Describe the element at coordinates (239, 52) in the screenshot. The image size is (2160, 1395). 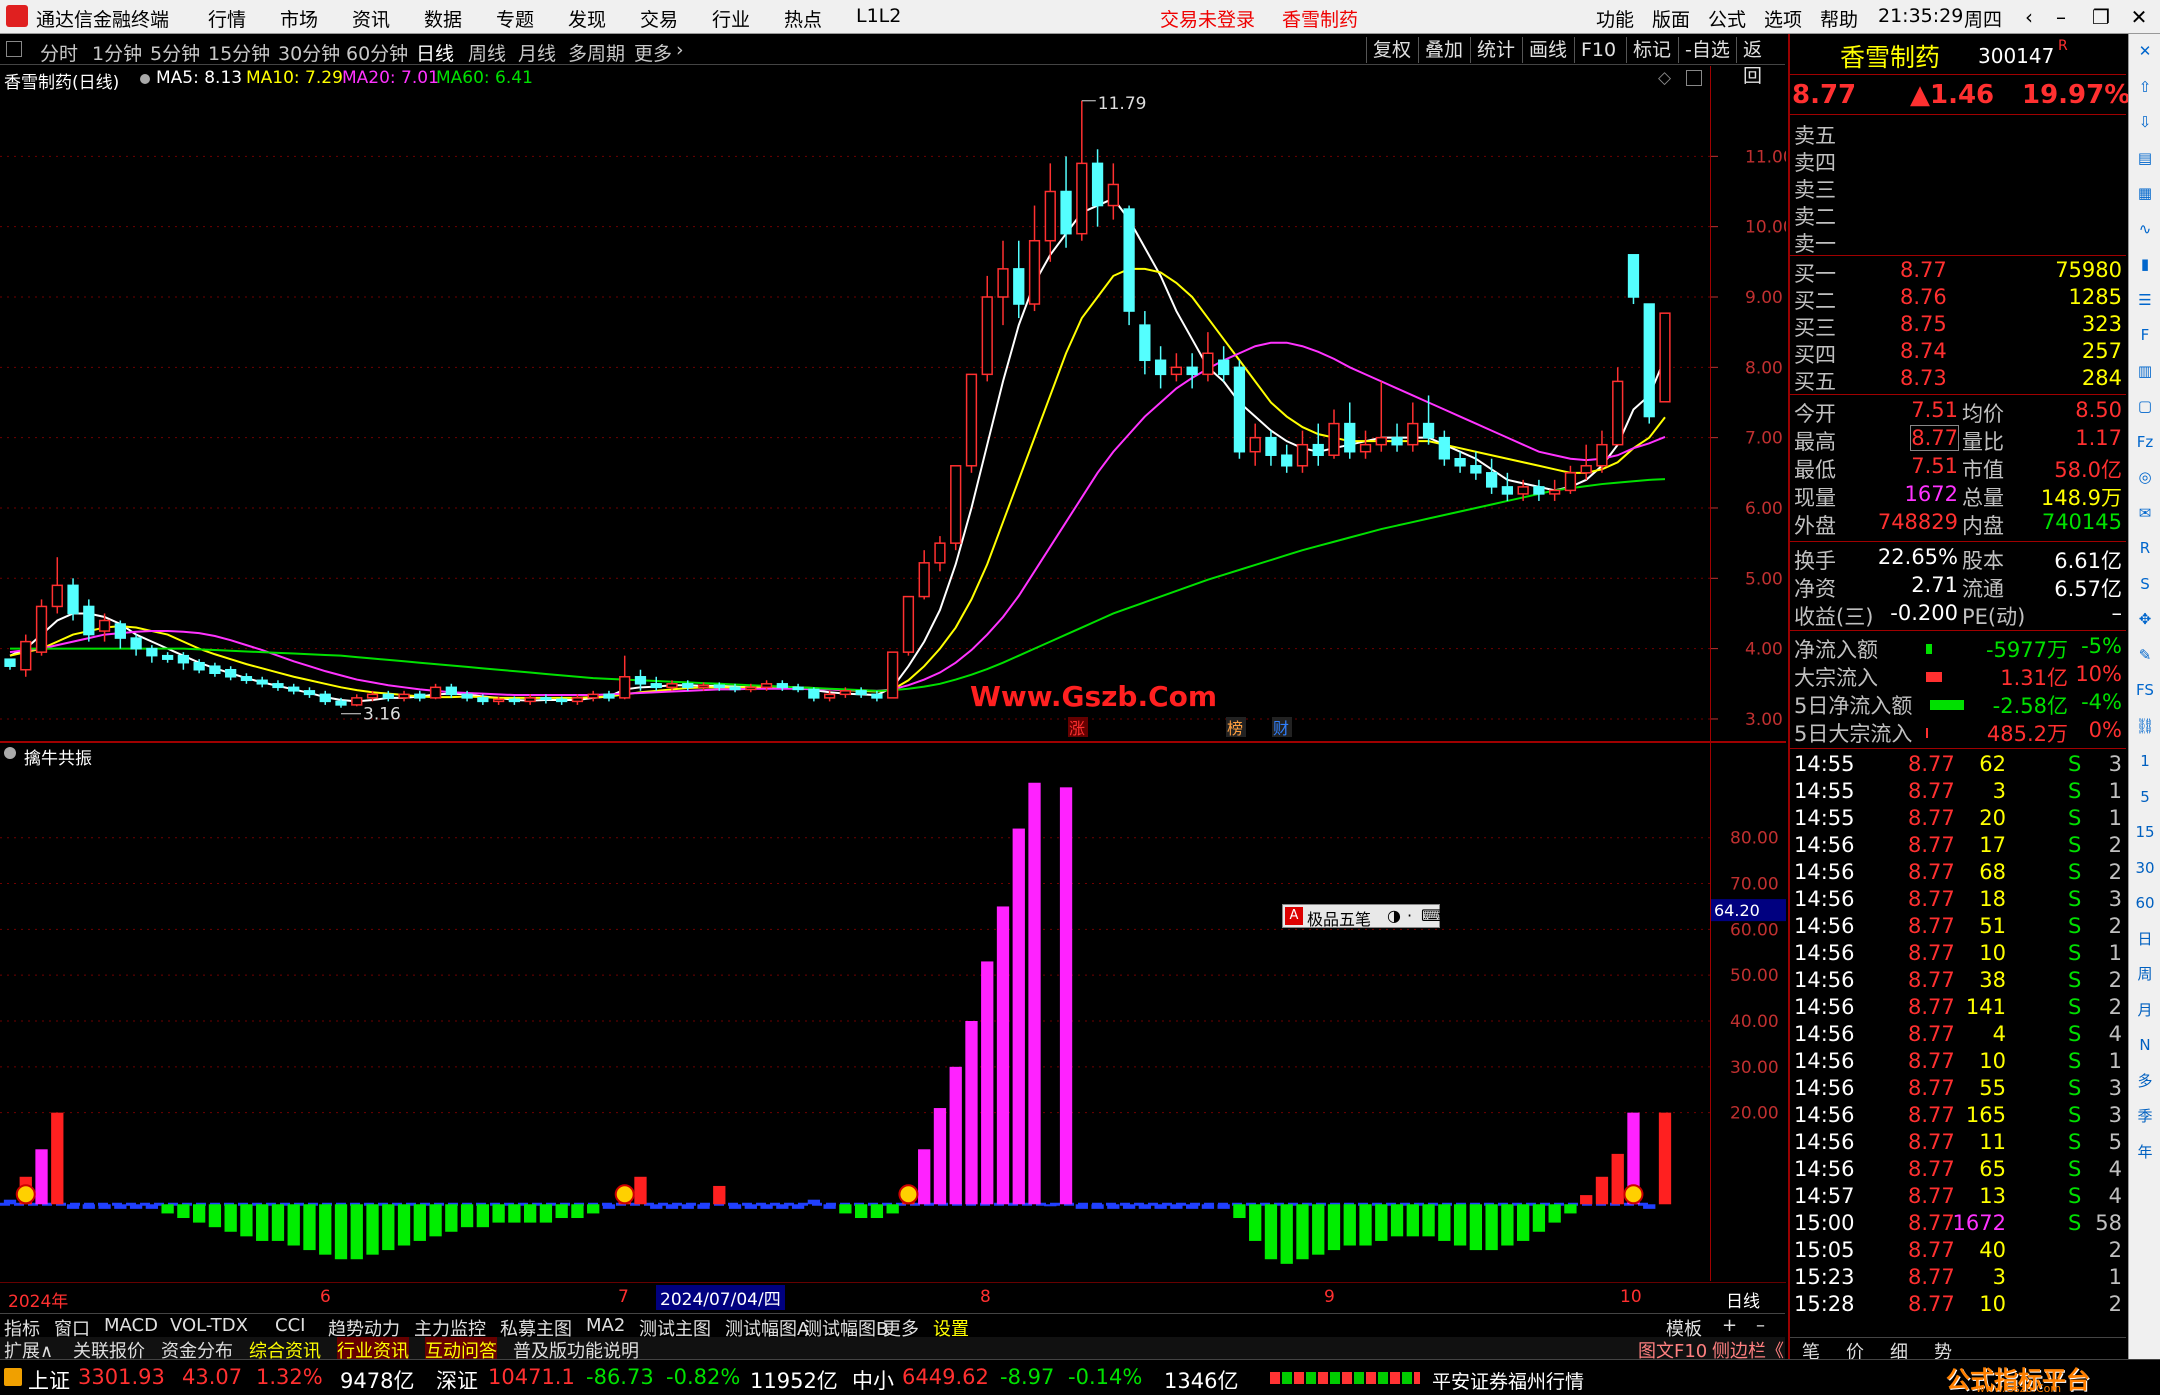
I see `period-tab: 15分钟` at that location.